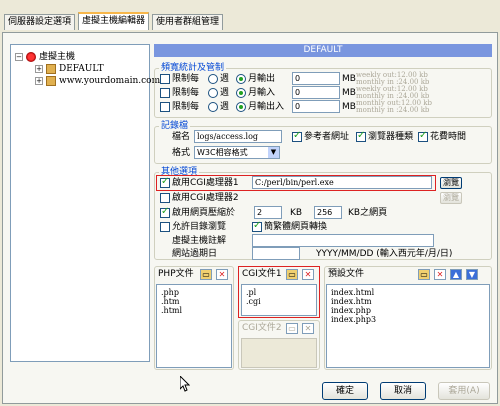  Describe the element at coordinates (361, 136) in the screenshot. I see `browser-checkbox` at that location.